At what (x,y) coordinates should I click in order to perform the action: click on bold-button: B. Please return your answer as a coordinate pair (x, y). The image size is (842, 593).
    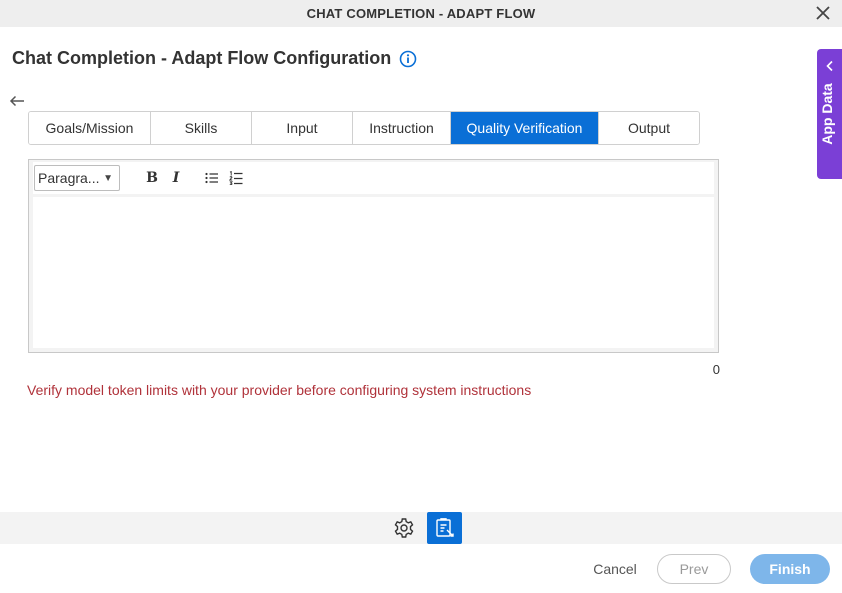
    Looking at the image, I should click on (152, 178).